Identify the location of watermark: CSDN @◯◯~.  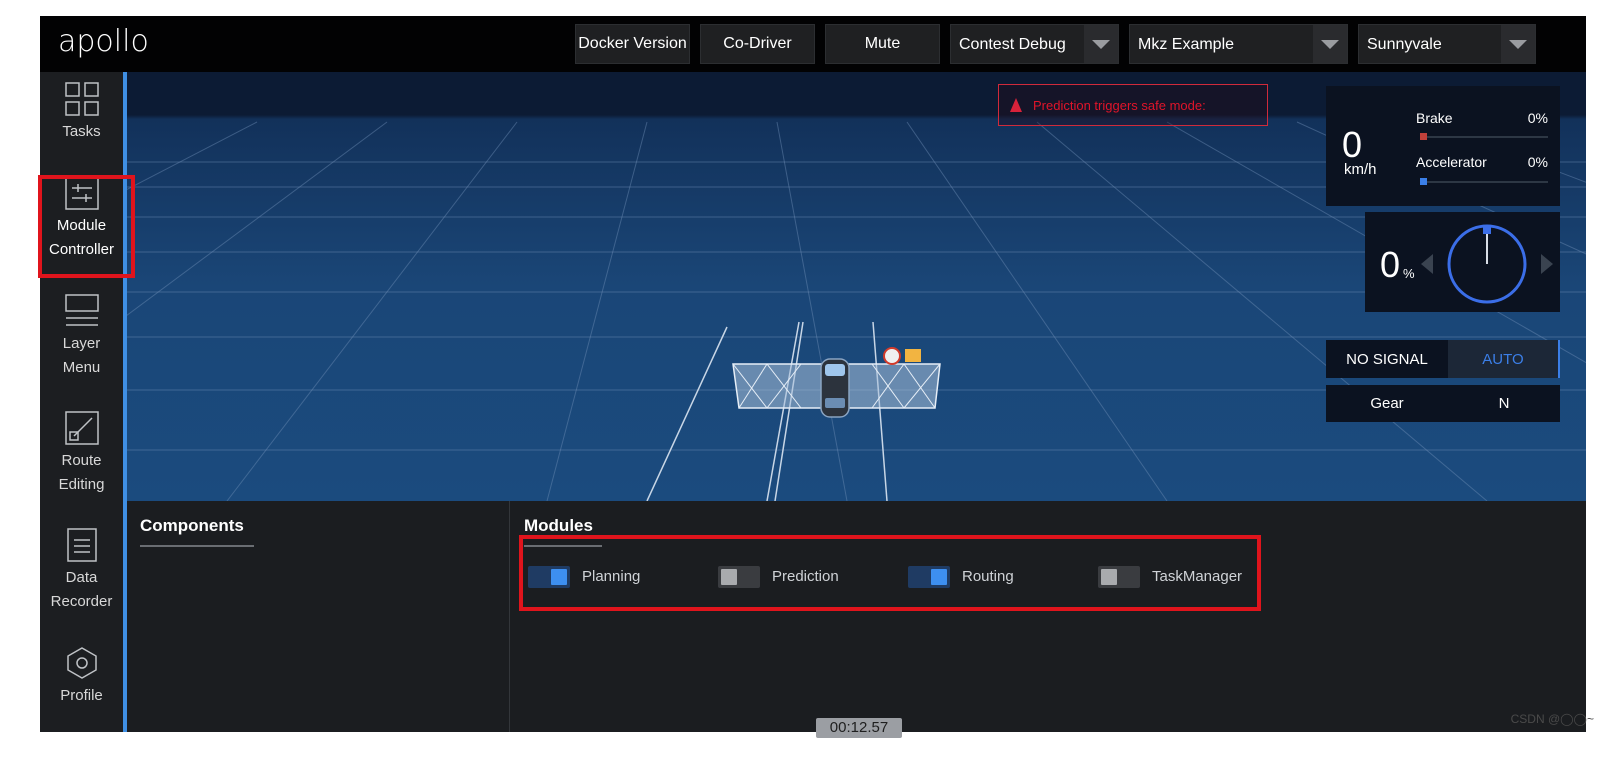
(1552, 719).